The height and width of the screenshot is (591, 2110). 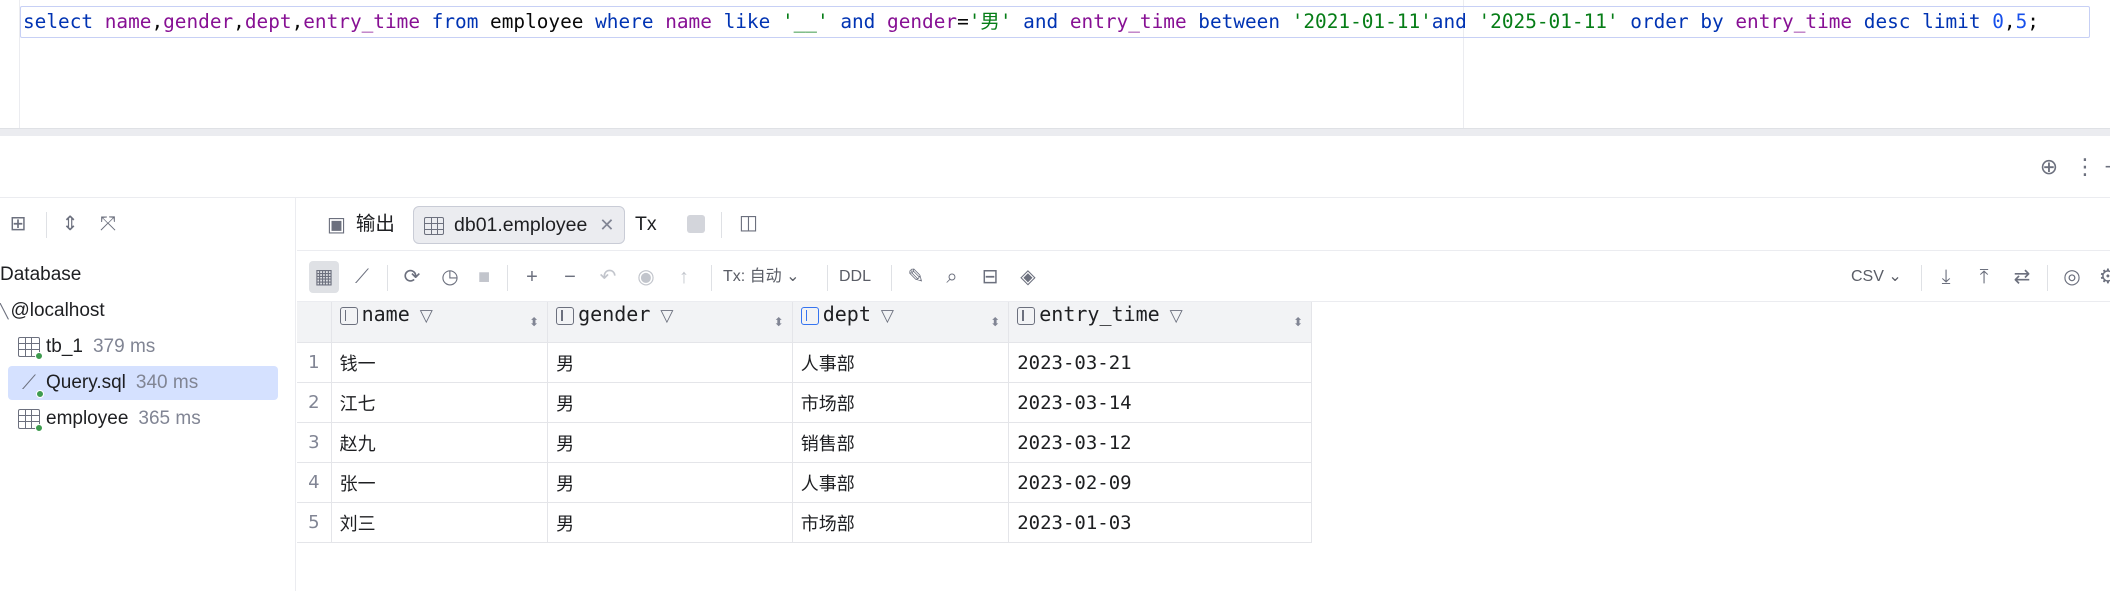 What do you see at coordinates (748, 222) in the screenshot?
I see `layout-icon: ◫` at bounding box center [748, 222].